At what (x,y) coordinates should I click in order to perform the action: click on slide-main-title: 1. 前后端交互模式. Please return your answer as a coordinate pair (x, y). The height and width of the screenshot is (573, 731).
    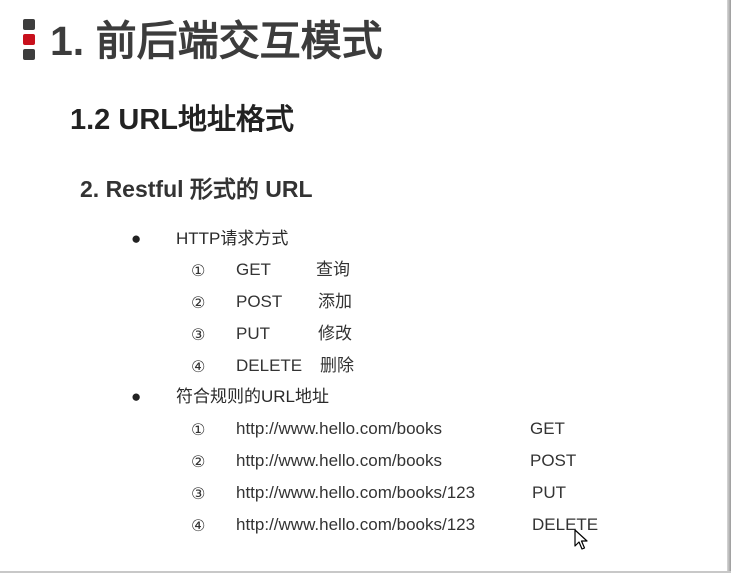
    Looking at the image, I should click on (216, 41).